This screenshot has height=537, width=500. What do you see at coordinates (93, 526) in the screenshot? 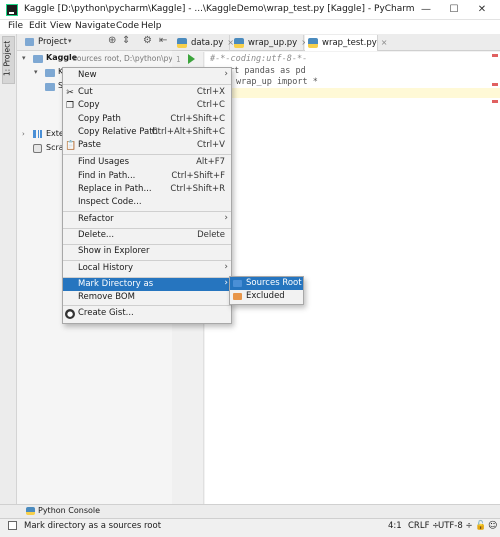
I see `status-message: Mark directory as a sources root` at bounding box center [93, 526].